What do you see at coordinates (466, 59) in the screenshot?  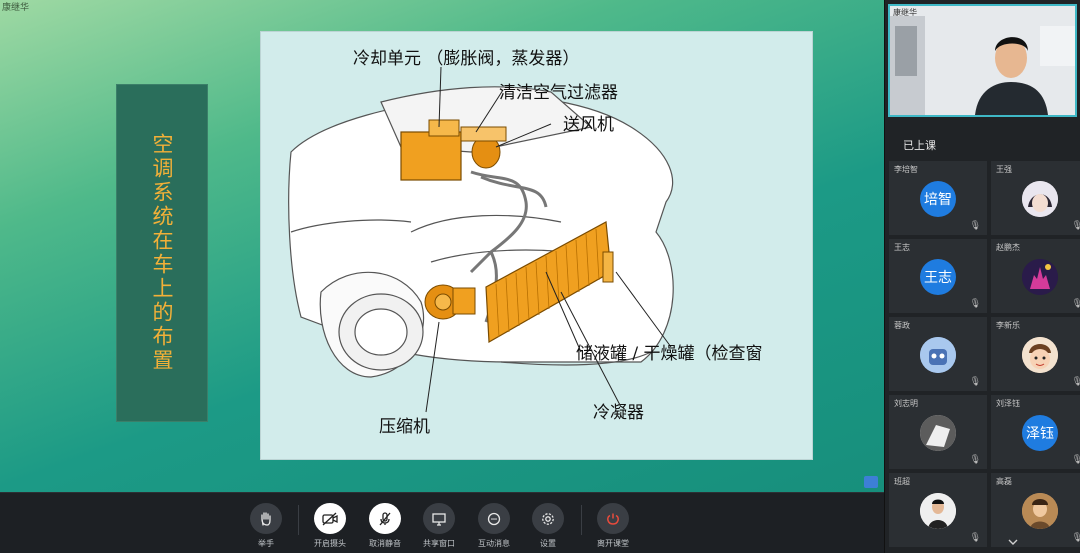 I see `label-cooling-unit: 冷却单元 （膨胀阀，蒸发器）` at bounding box center [466, 59].